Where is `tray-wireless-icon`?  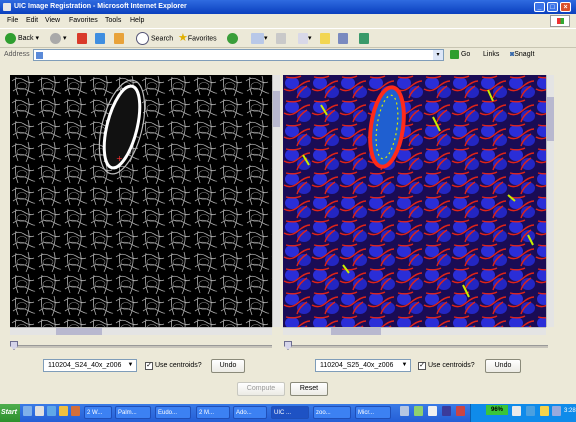 tray-wireless-icon is located at coordinates (530, 411).